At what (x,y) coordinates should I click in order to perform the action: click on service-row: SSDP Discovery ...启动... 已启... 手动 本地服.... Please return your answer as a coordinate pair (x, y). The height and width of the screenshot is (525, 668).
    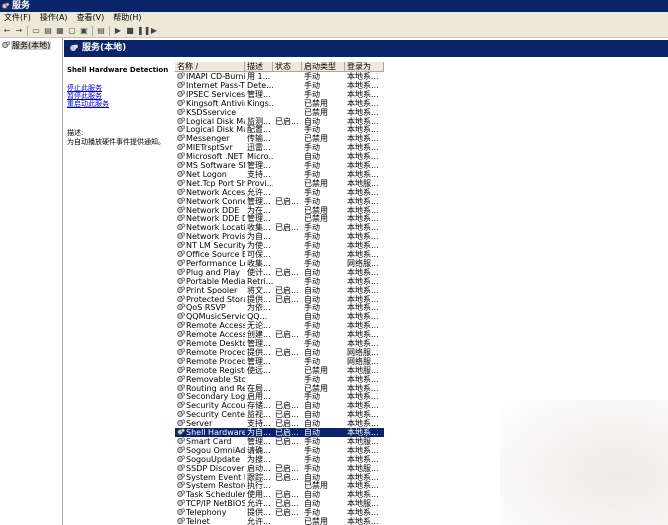
    Looking at the image, I should click on (279, 468).